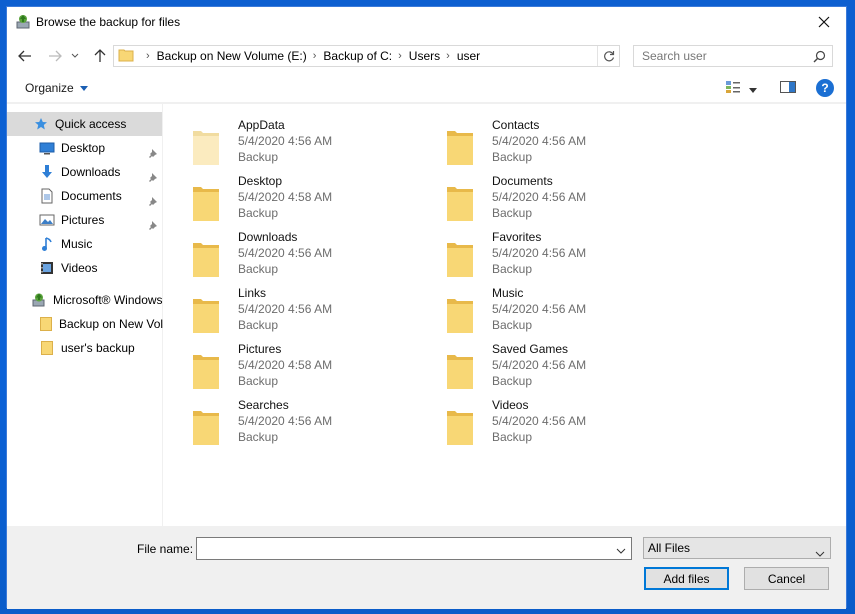 Image resolution: width=855 pixels, height=614 pixels. What do you see at coordinates (232, 56) in the screenshot?
I see `breadcrumb-item: Backup on New Volume (E:)` at bounding box center [232, 56].